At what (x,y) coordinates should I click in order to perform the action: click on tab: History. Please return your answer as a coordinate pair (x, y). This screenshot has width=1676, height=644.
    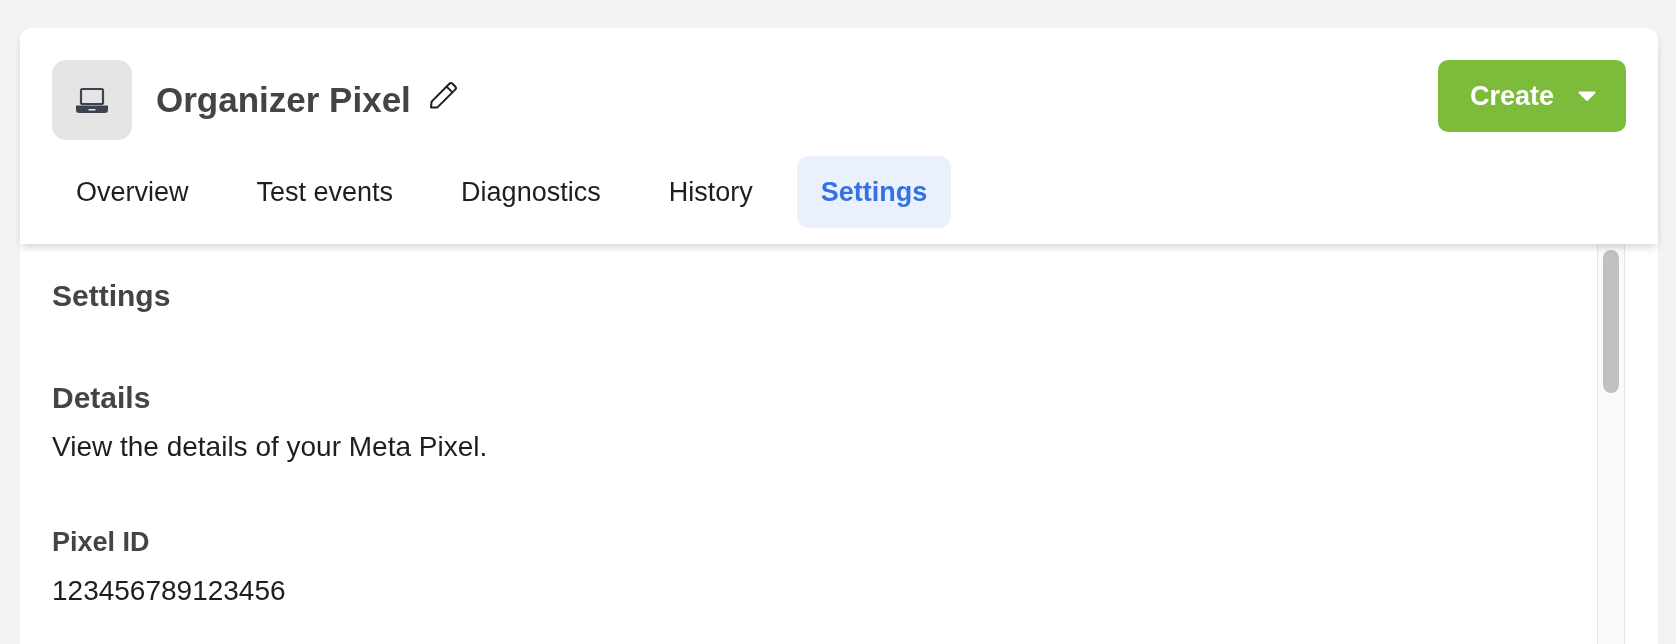
    Looking at the image, I should click on (710, 192).